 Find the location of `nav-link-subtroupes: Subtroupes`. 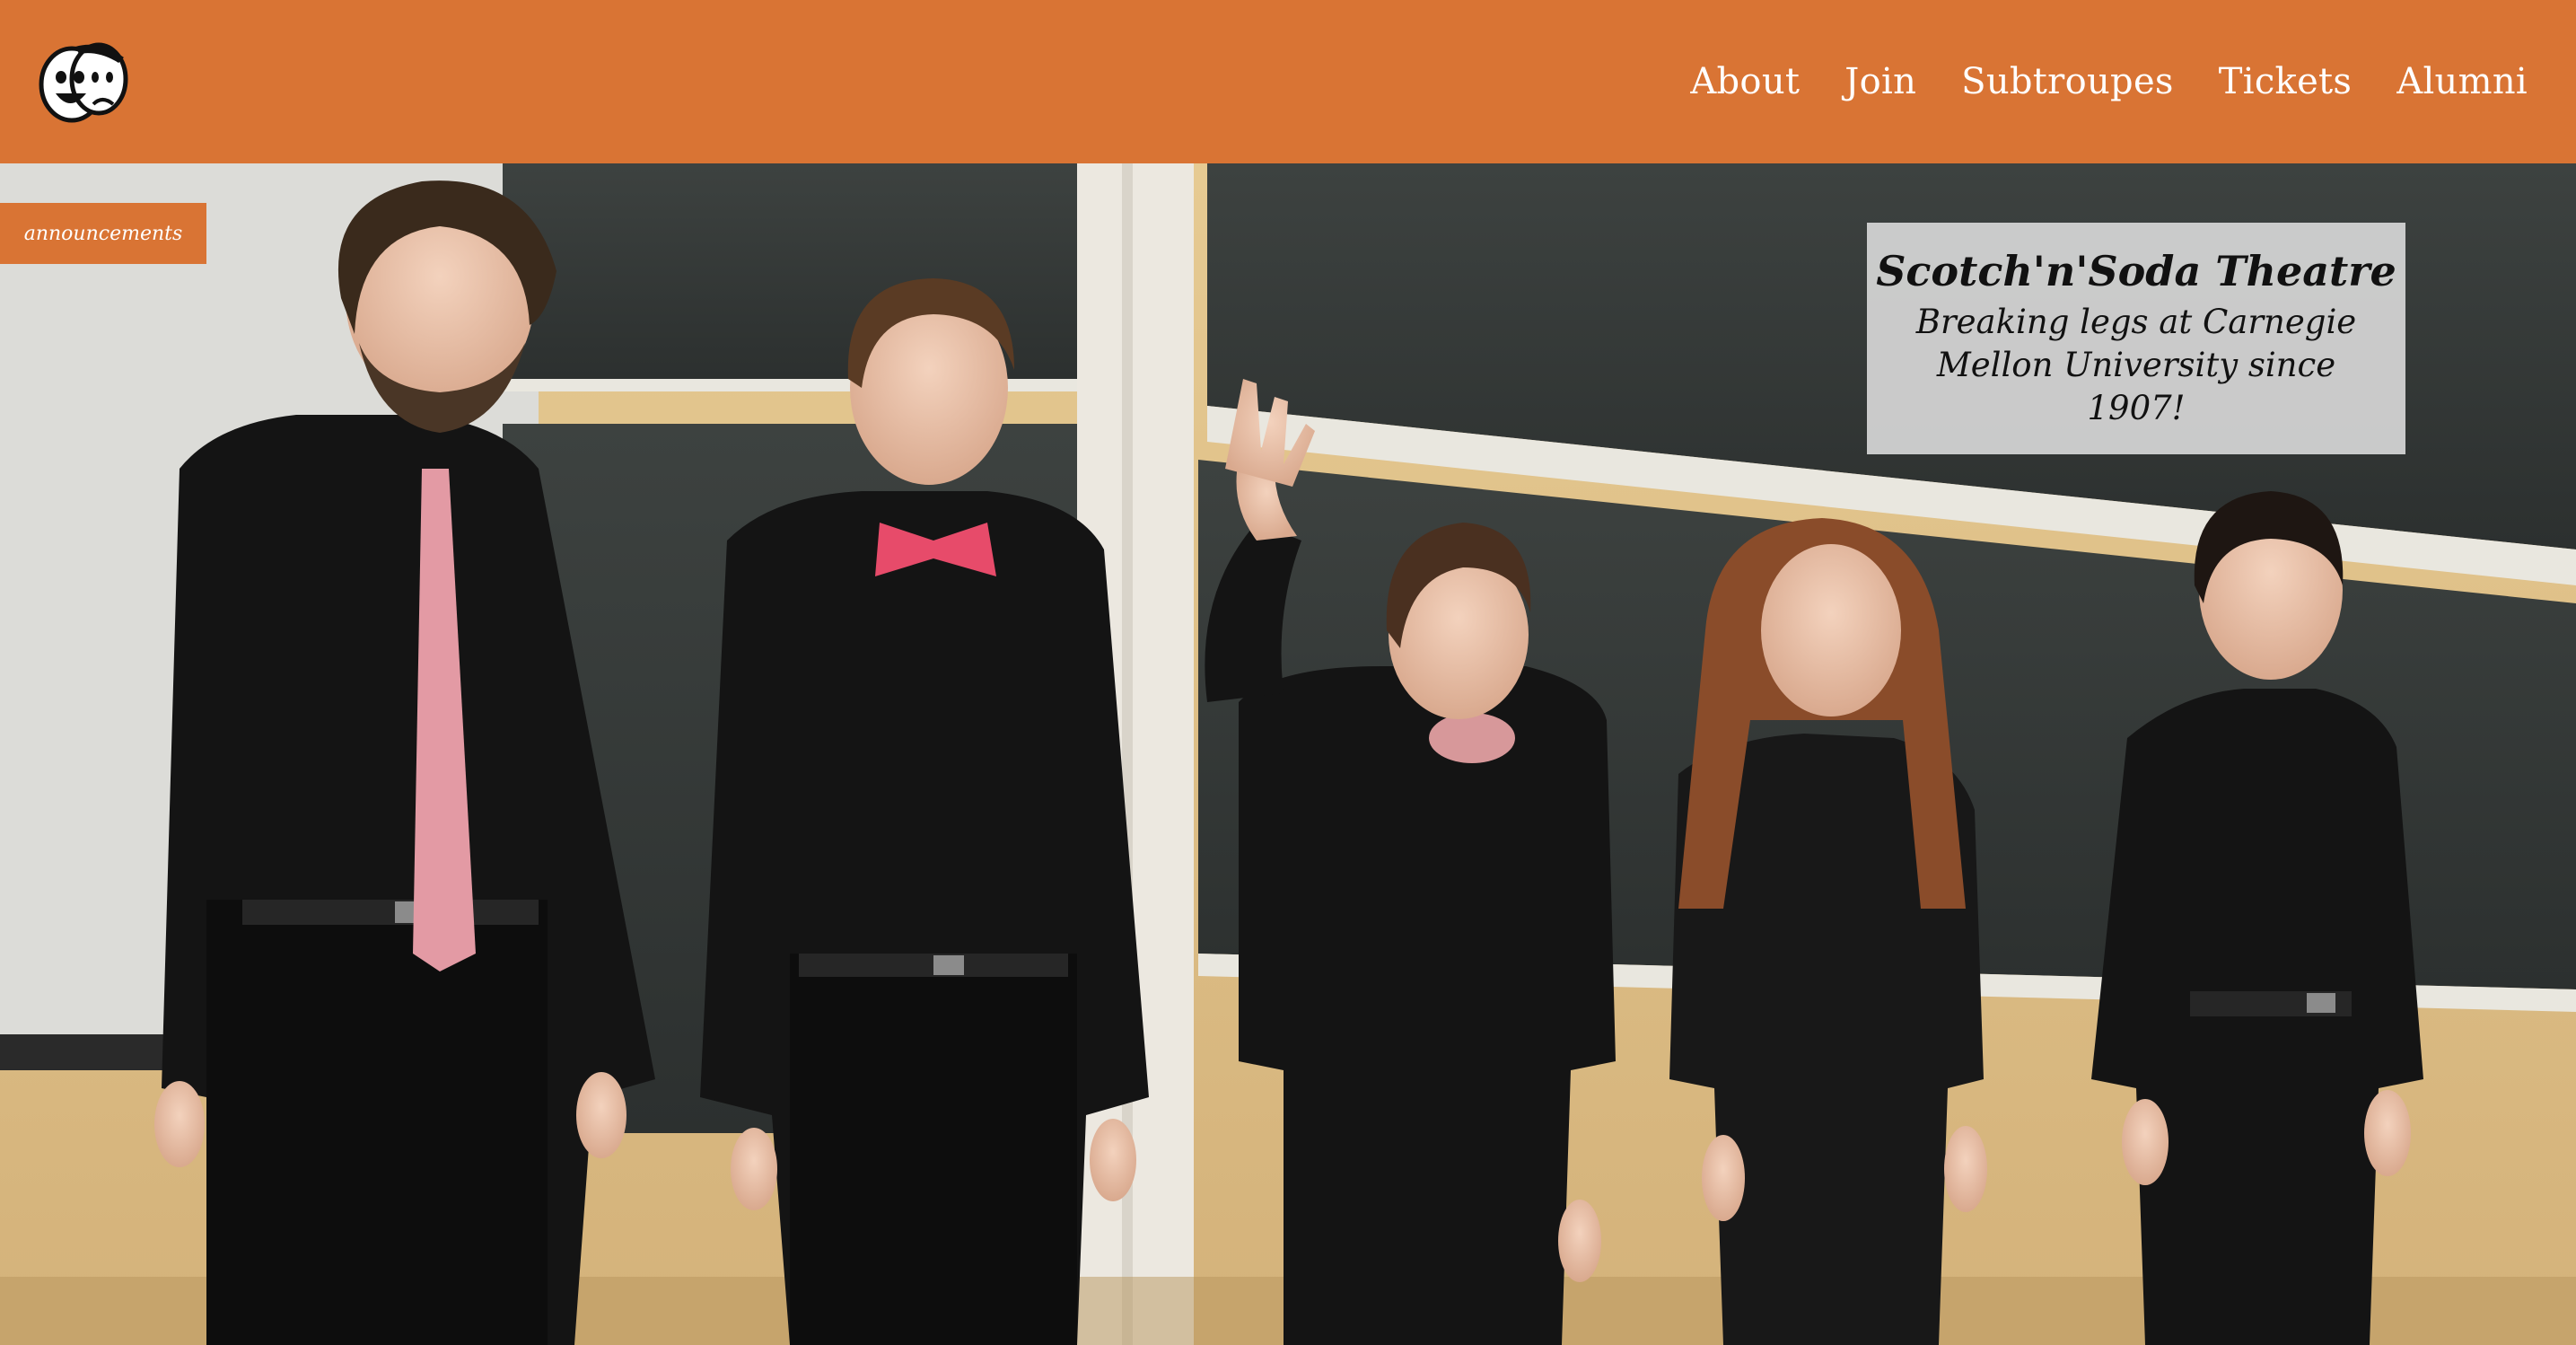

nav-link-subtroupes: Subtroupes is located at coordinates (2067, 81).